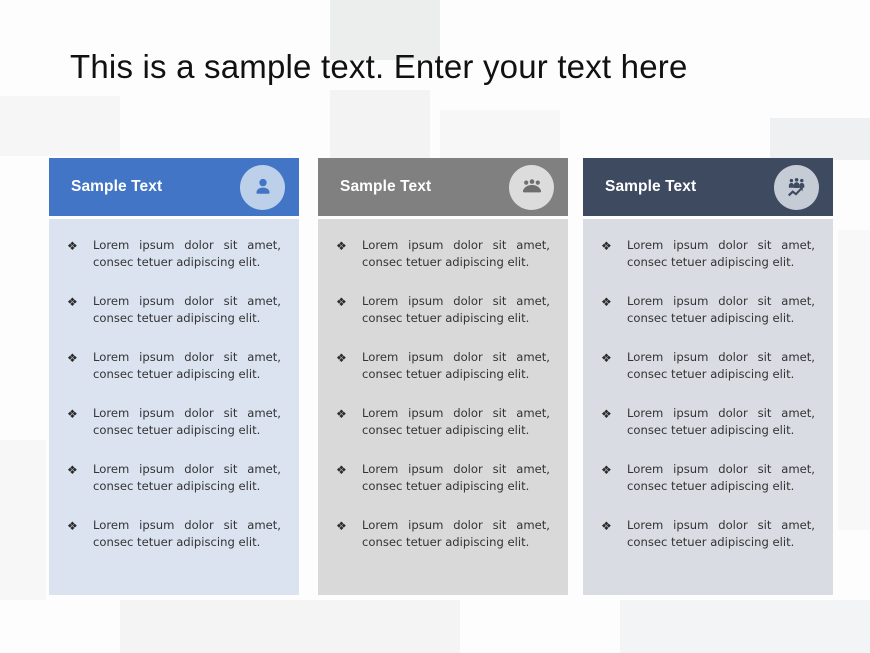  I want to click on card-header-2: Sample Text, so click(443, 187).